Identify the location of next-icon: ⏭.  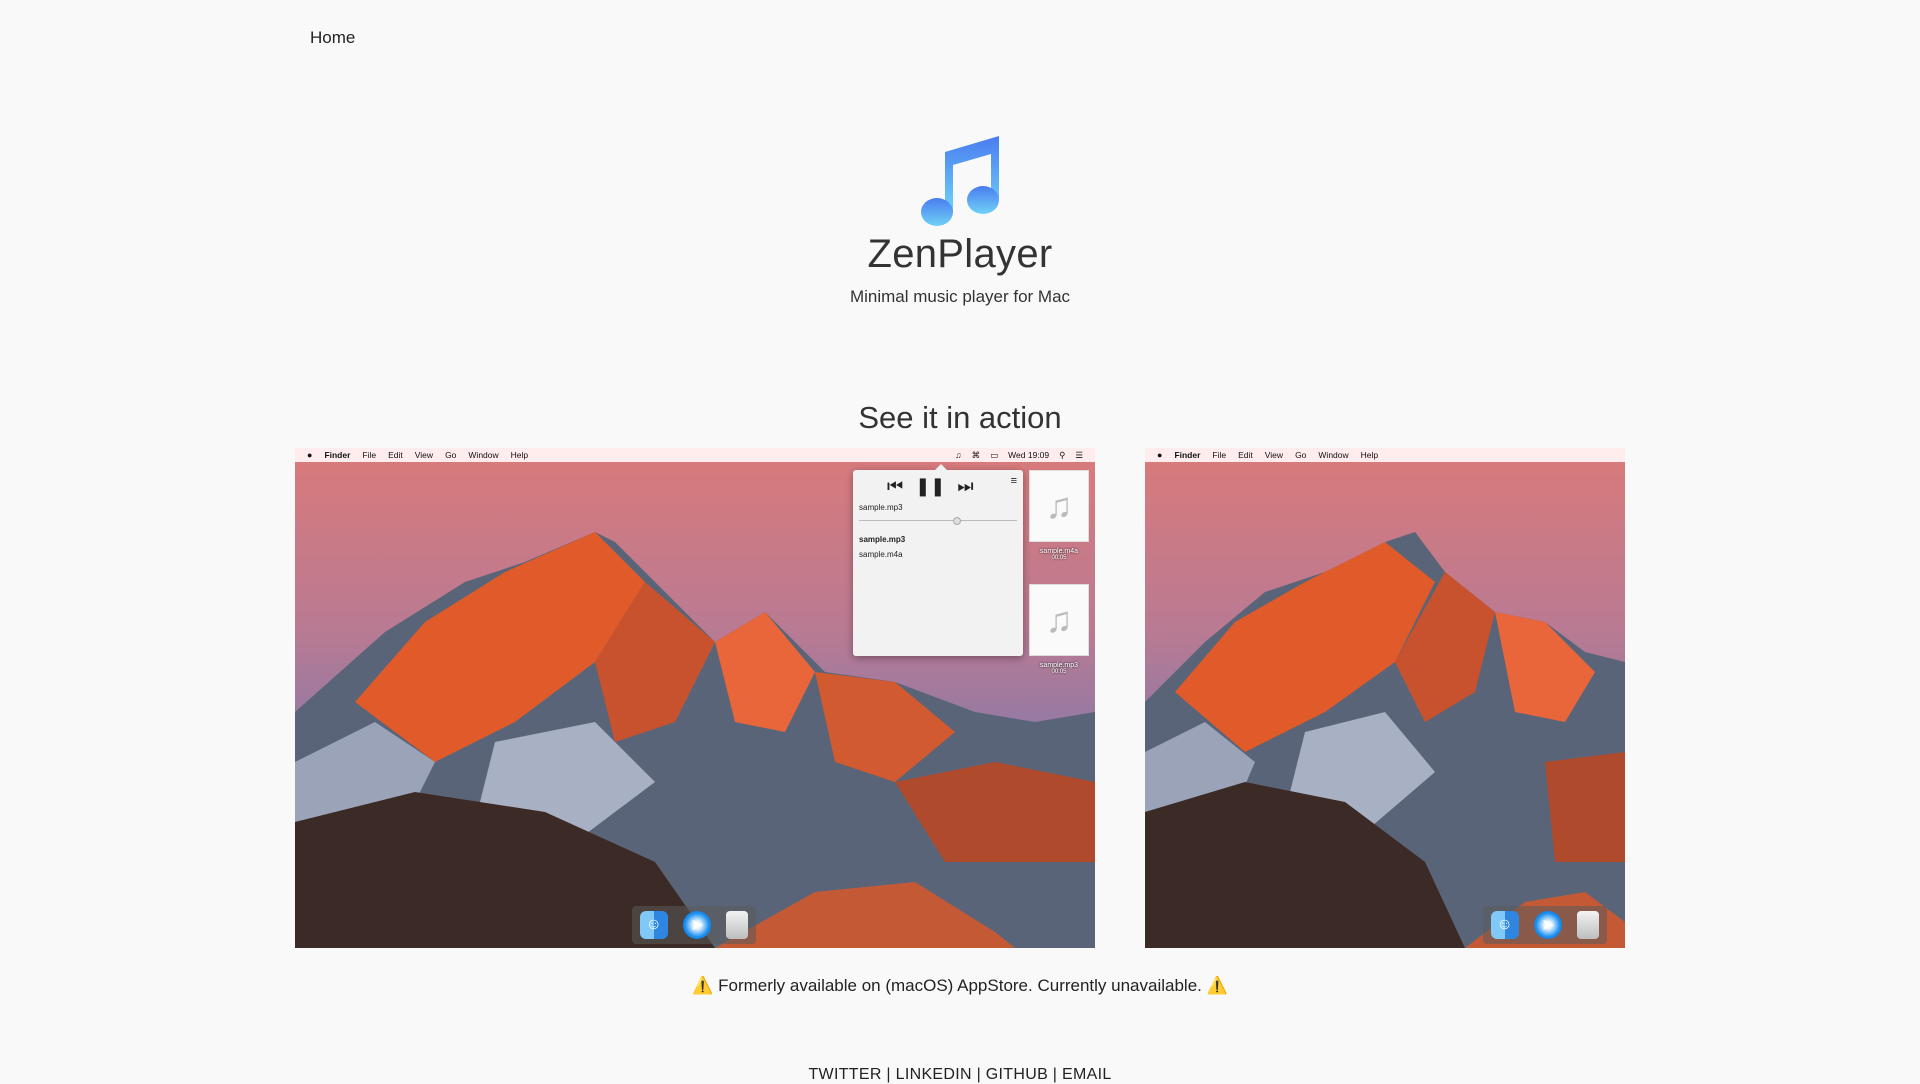
(965, 486).